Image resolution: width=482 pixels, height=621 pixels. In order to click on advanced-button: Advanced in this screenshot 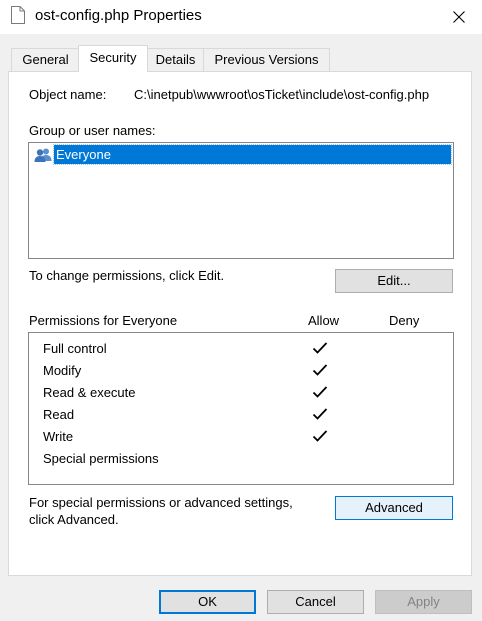, I will do `click(394, 508)`.